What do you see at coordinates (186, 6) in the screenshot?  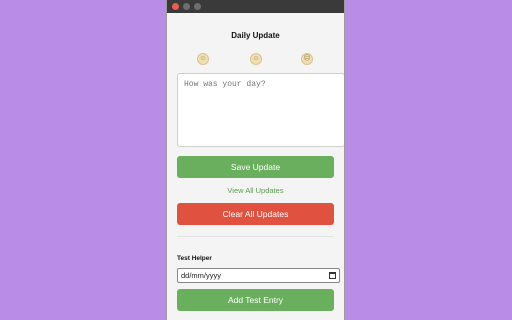 I see `minimize-window-icon` at bounding box center [186, 6].